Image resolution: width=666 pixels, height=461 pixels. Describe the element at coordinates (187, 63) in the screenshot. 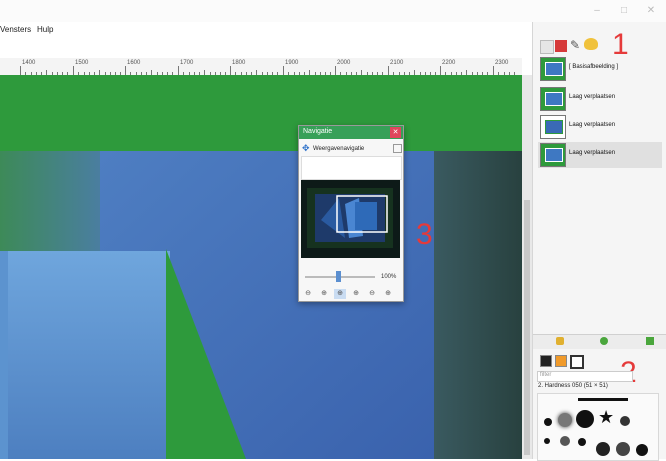

I see `ruler-label: 1700` at that location.